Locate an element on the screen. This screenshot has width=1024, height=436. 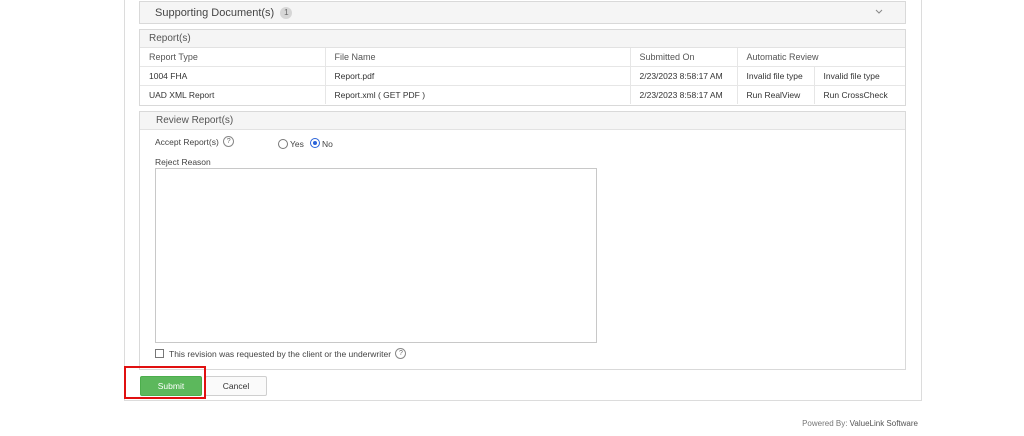
chevron-down-icon is located at coordinates (879, 12).